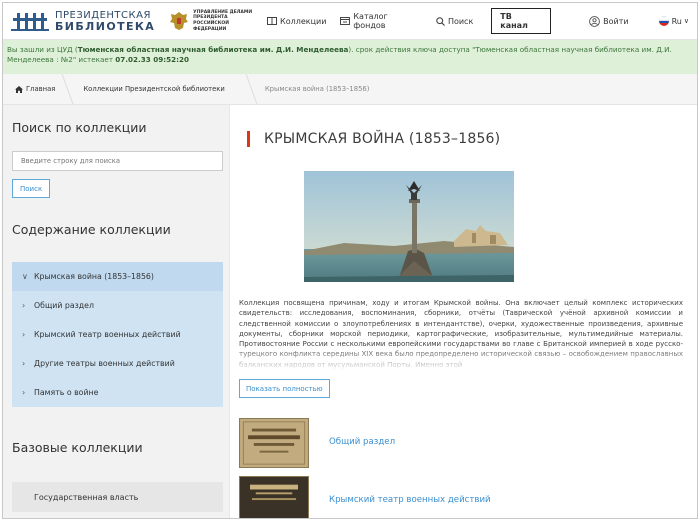 The height and width of the screenshot is (521, 700). What do you see at coordinates (663, 21) in the screenshot?
I see `russian-flag-icon` at bounding box center [663, 21].